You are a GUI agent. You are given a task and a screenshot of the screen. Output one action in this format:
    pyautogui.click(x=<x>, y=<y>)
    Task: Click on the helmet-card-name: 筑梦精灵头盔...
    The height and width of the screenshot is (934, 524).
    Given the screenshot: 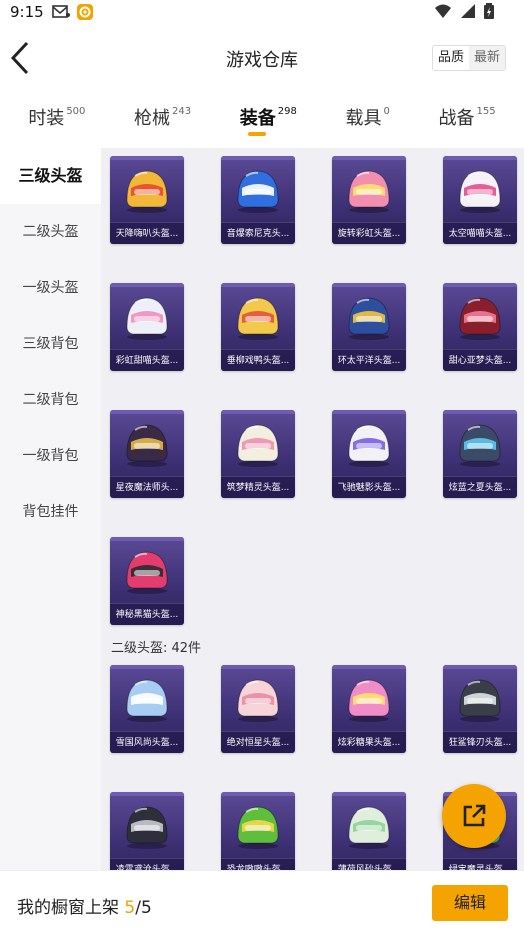 What is the action you would take?
    pyautogui.click(x=258, y=487)
    